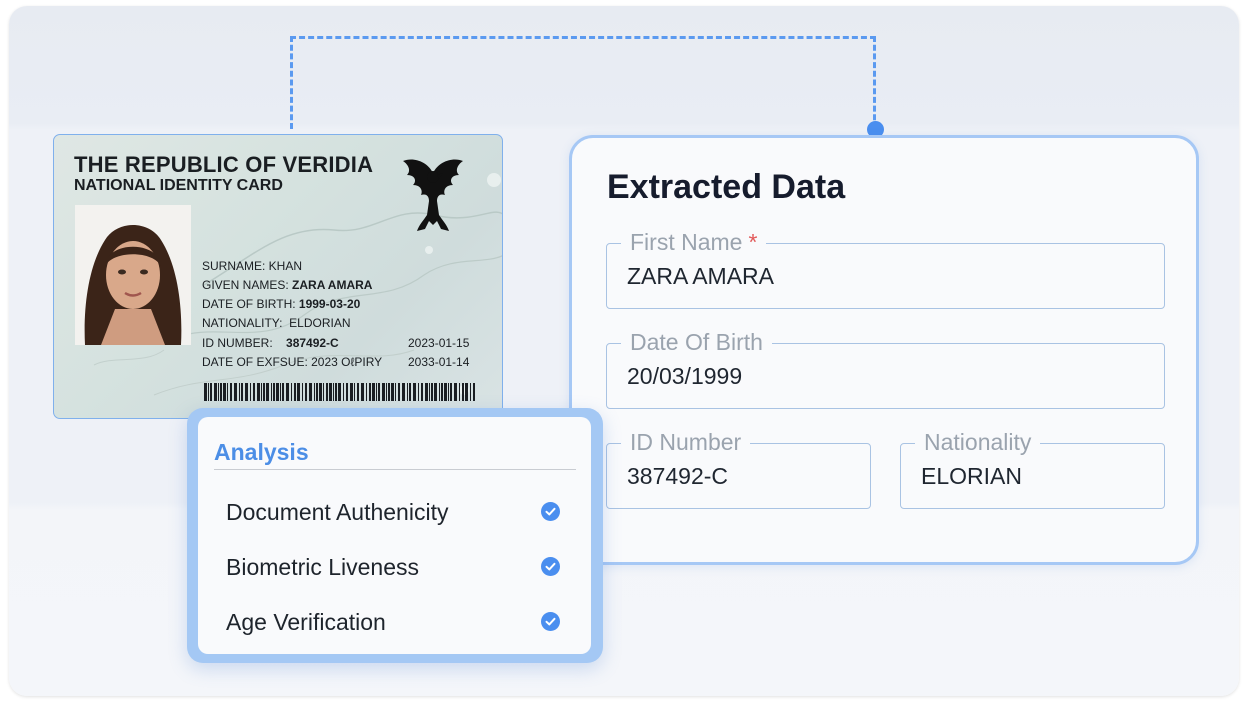  Describe the element at coordinates (726, 187) in the screenshot. I see `extracted-data-title: Extracted Data` at that location.